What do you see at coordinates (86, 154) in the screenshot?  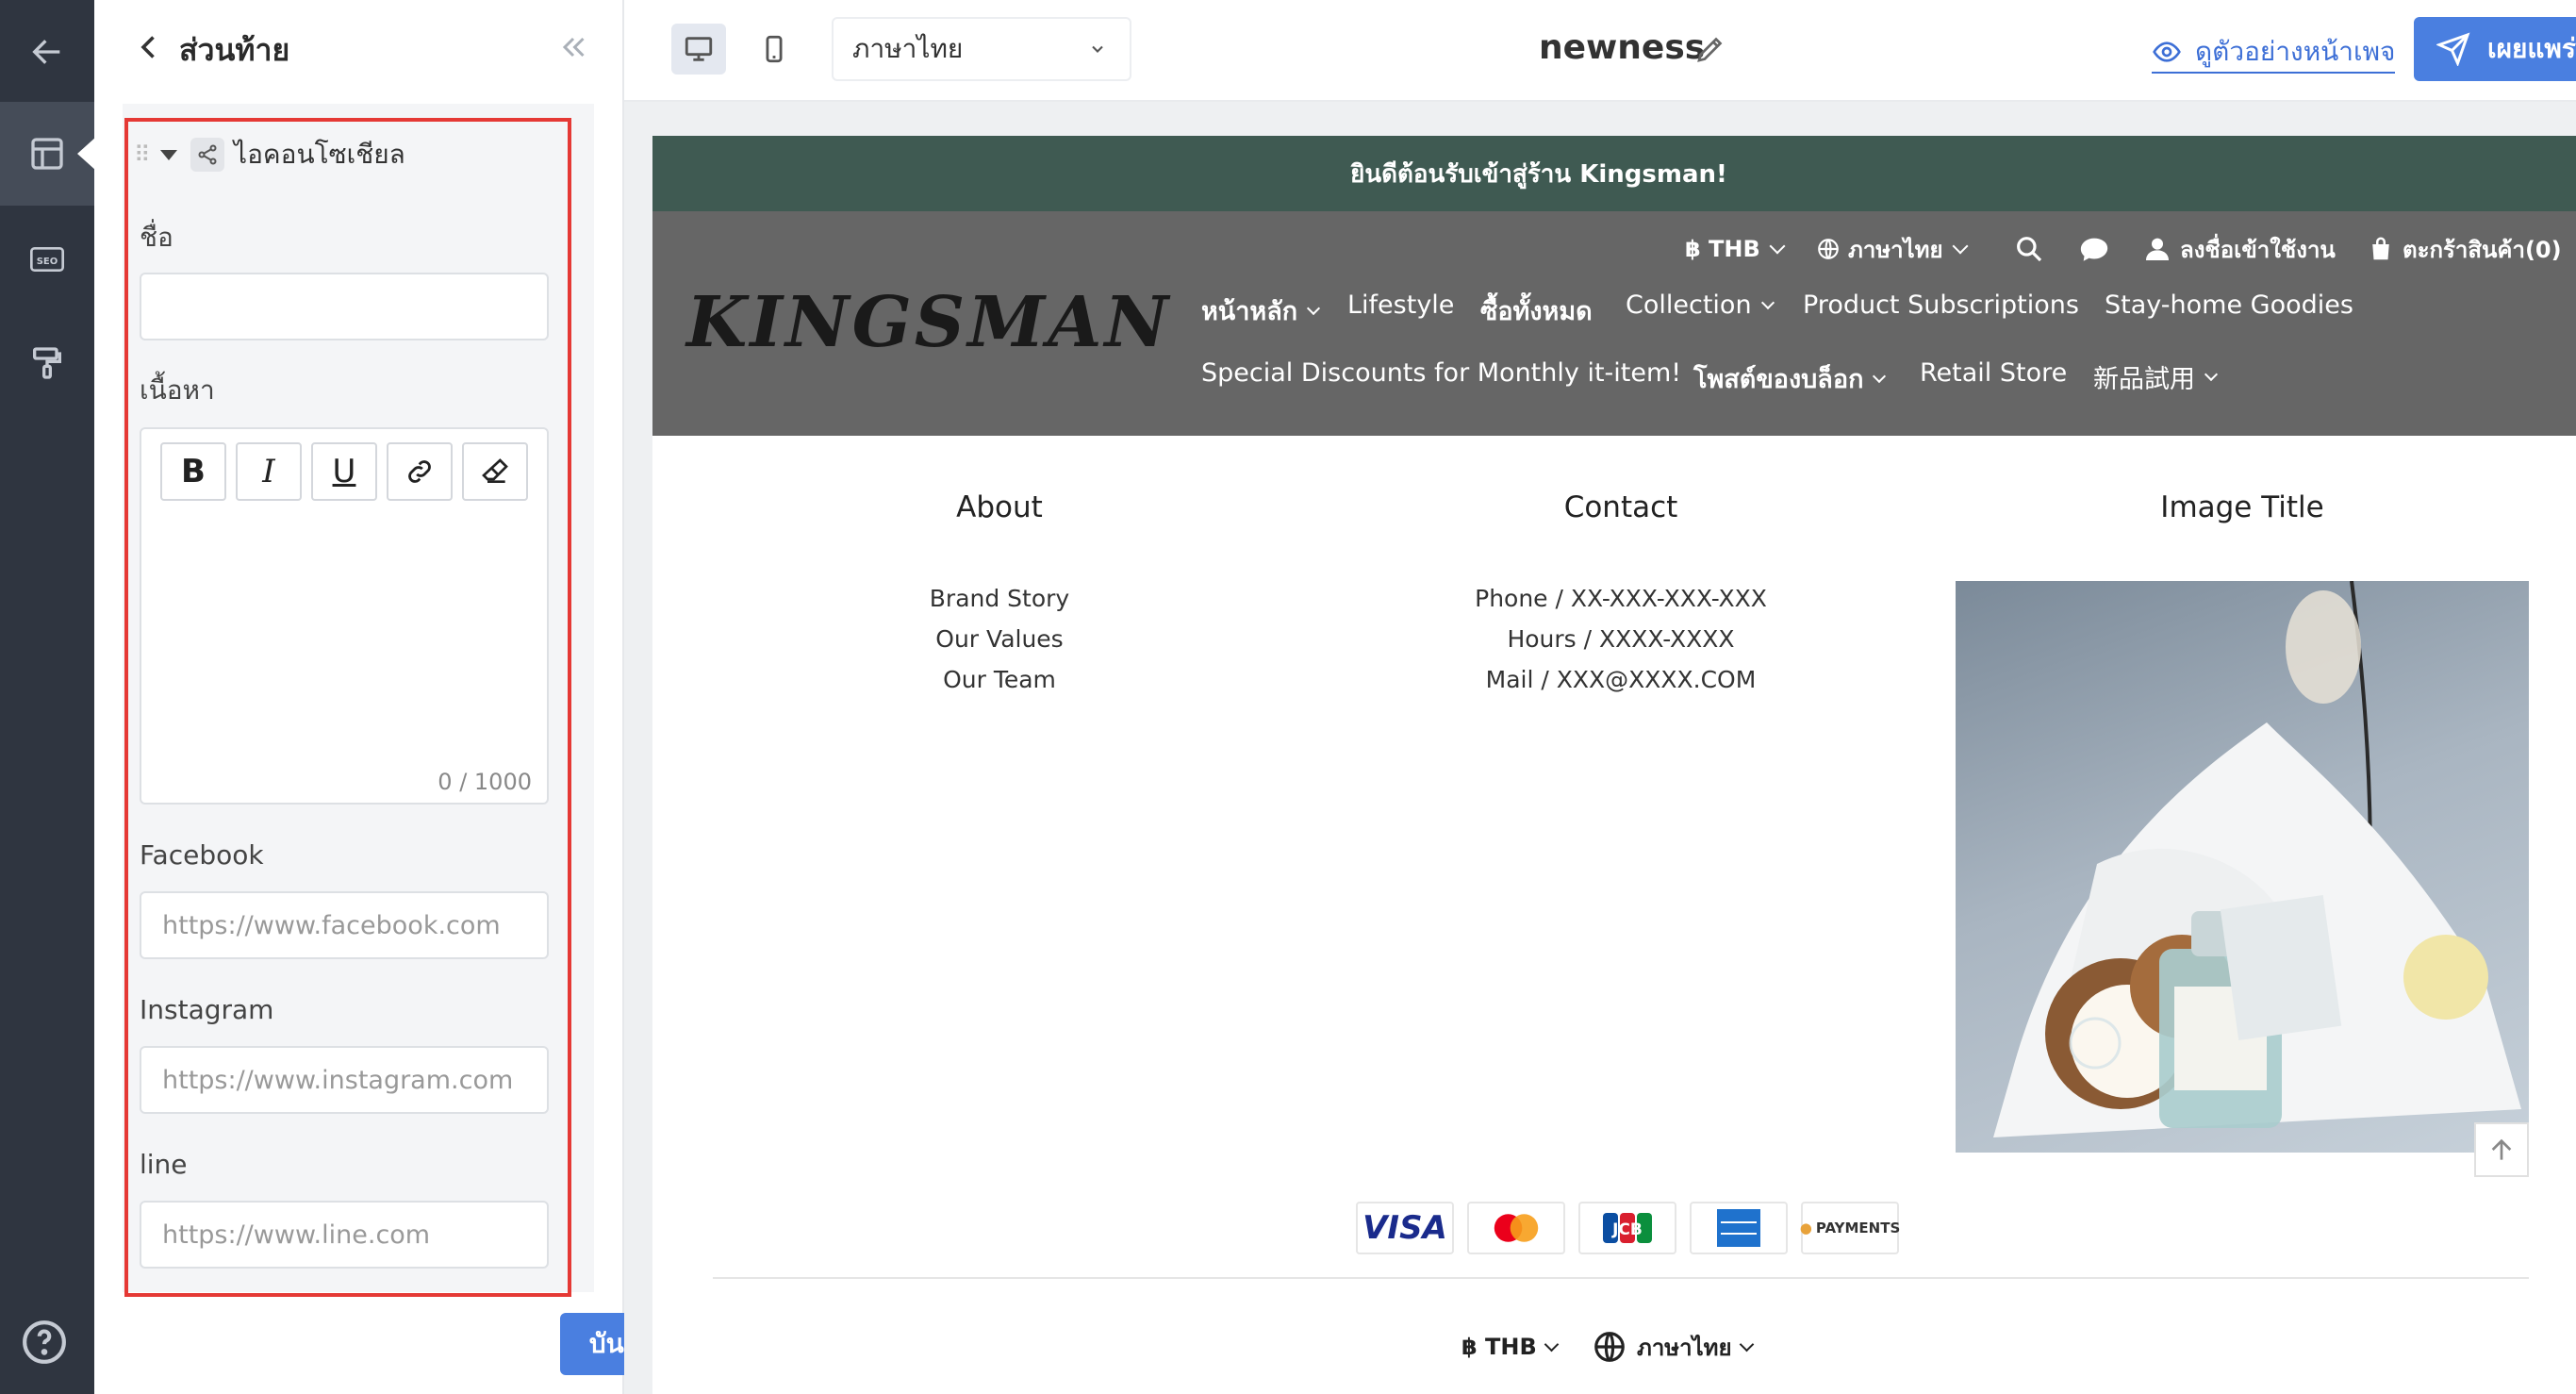 I see `active-indicator` at bounding box center [86, 154].